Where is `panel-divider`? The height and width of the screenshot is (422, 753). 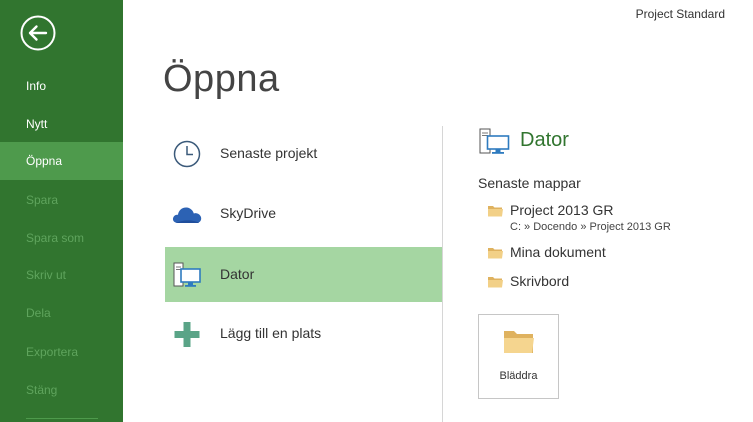
panel-divider is located at coordinates (442, 274).